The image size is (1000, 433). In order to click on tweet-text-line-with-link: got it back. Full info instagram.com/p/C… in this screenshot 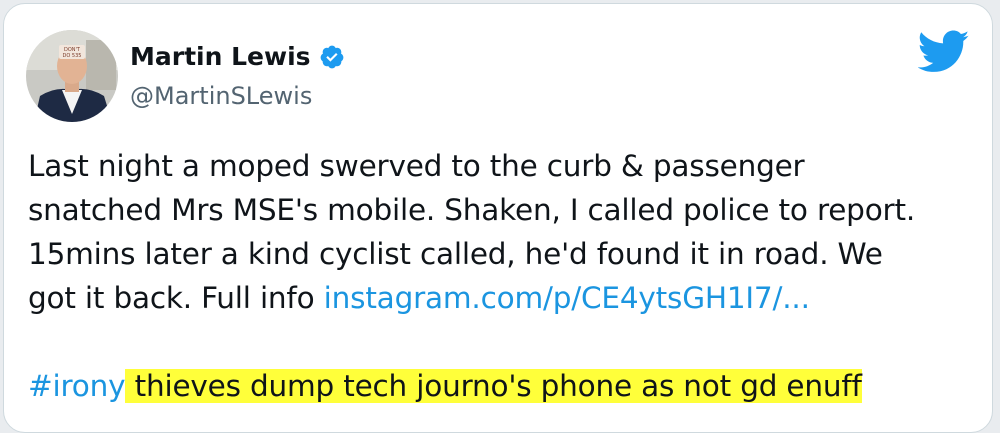, I will do `click(503, 298)`.